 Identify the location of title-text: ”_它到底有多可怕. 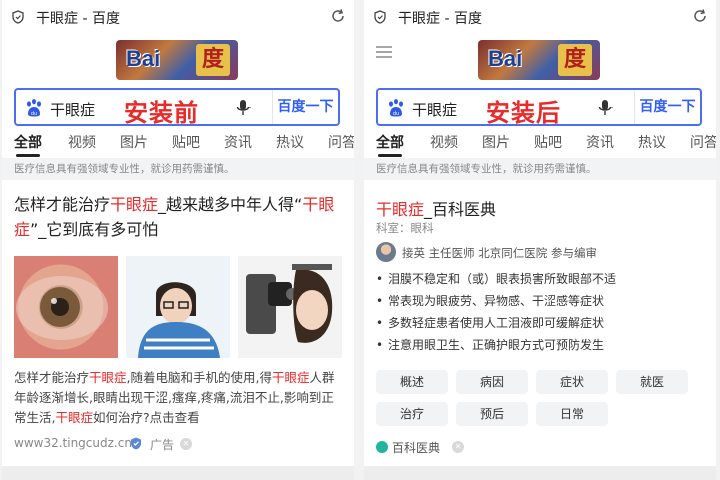
(94, 229).